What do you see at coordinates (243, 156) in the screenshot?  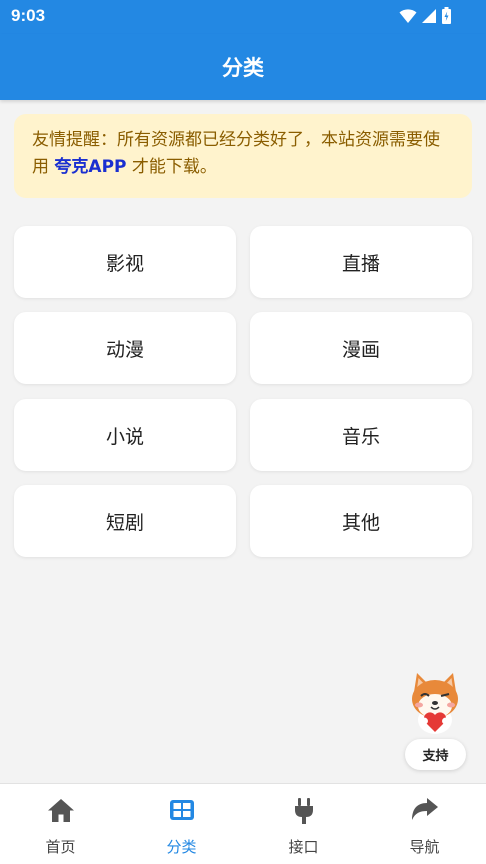 I see `notice-banner: 友情提醒：所有资源都已经分类好了，本站资源需要使用 夸克APP 才能下载。` at bounding box center [243, 156].